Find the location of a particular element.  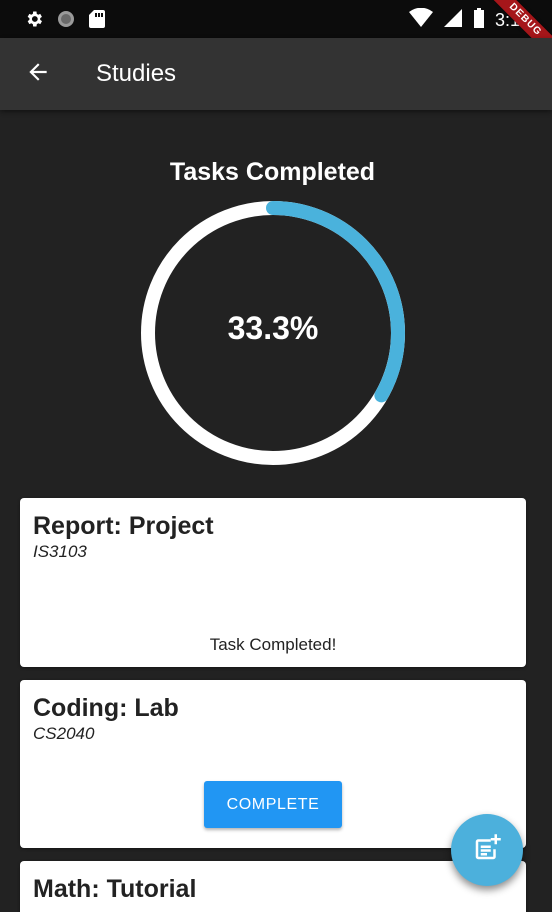

signal-icon is located at coordinates (453, 20).